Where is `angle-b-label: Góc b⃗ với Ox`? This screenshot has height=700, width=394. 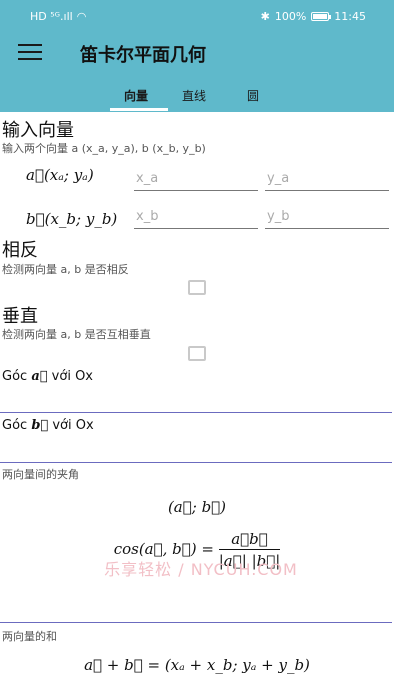 angle-b-label: Góc b⃗ với Ox is located at coordinates (48, 425).